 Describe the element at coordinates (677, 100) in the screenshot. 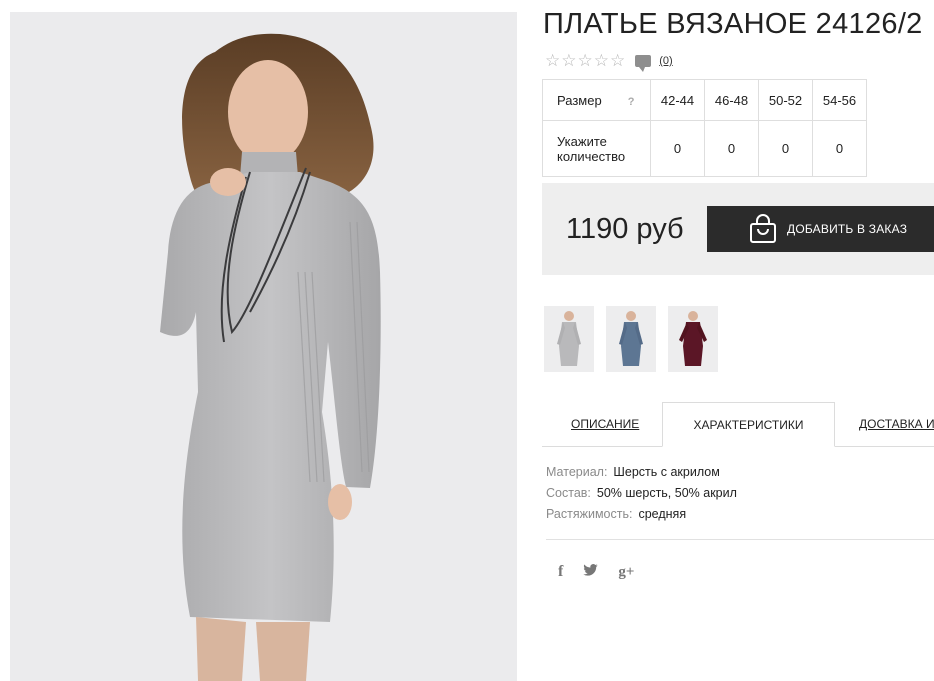

I see `size-option: 42-44` at that location.